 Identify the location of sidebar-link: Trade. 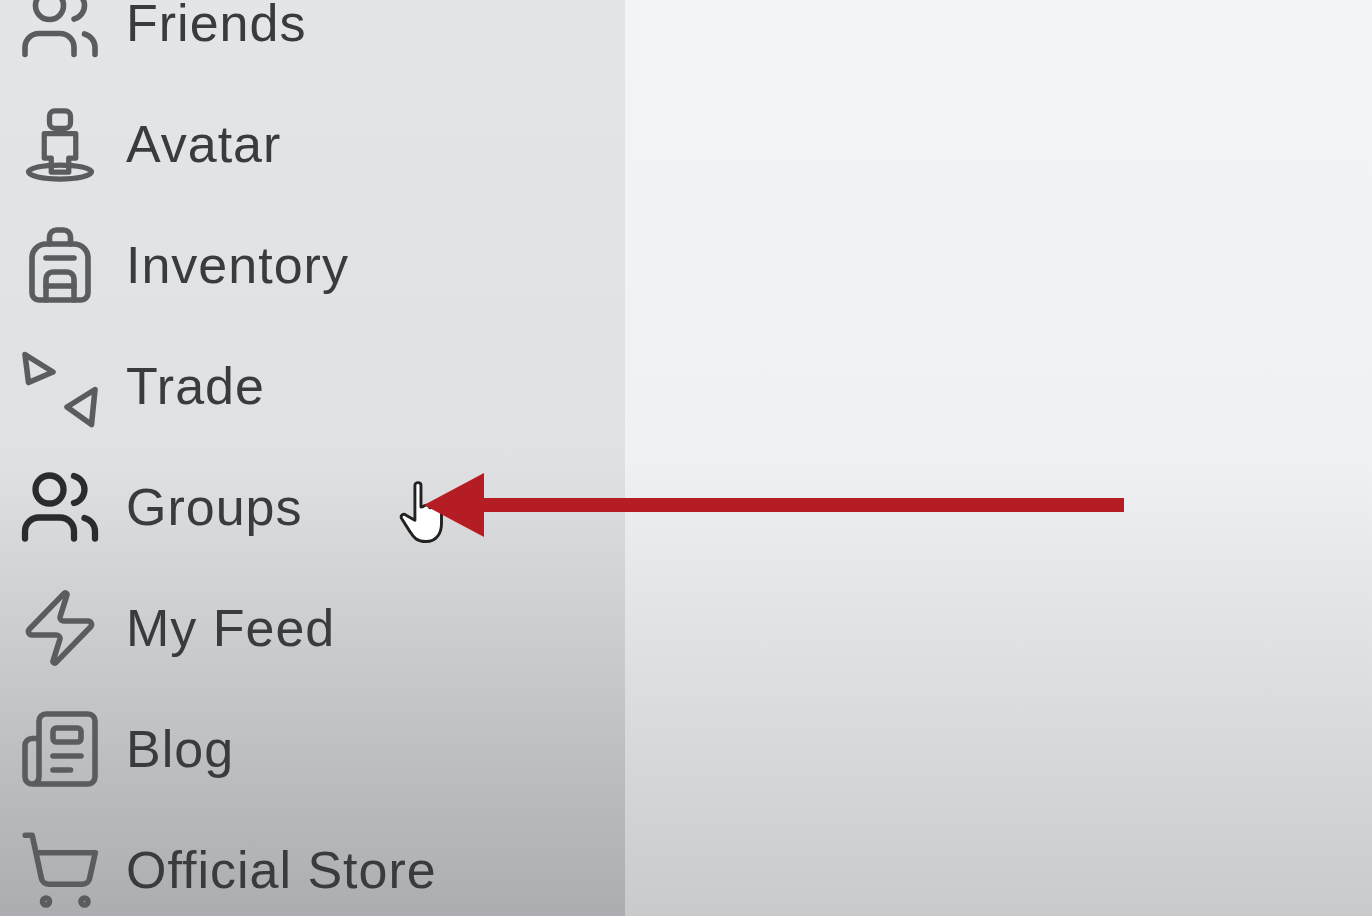
(195, 385).